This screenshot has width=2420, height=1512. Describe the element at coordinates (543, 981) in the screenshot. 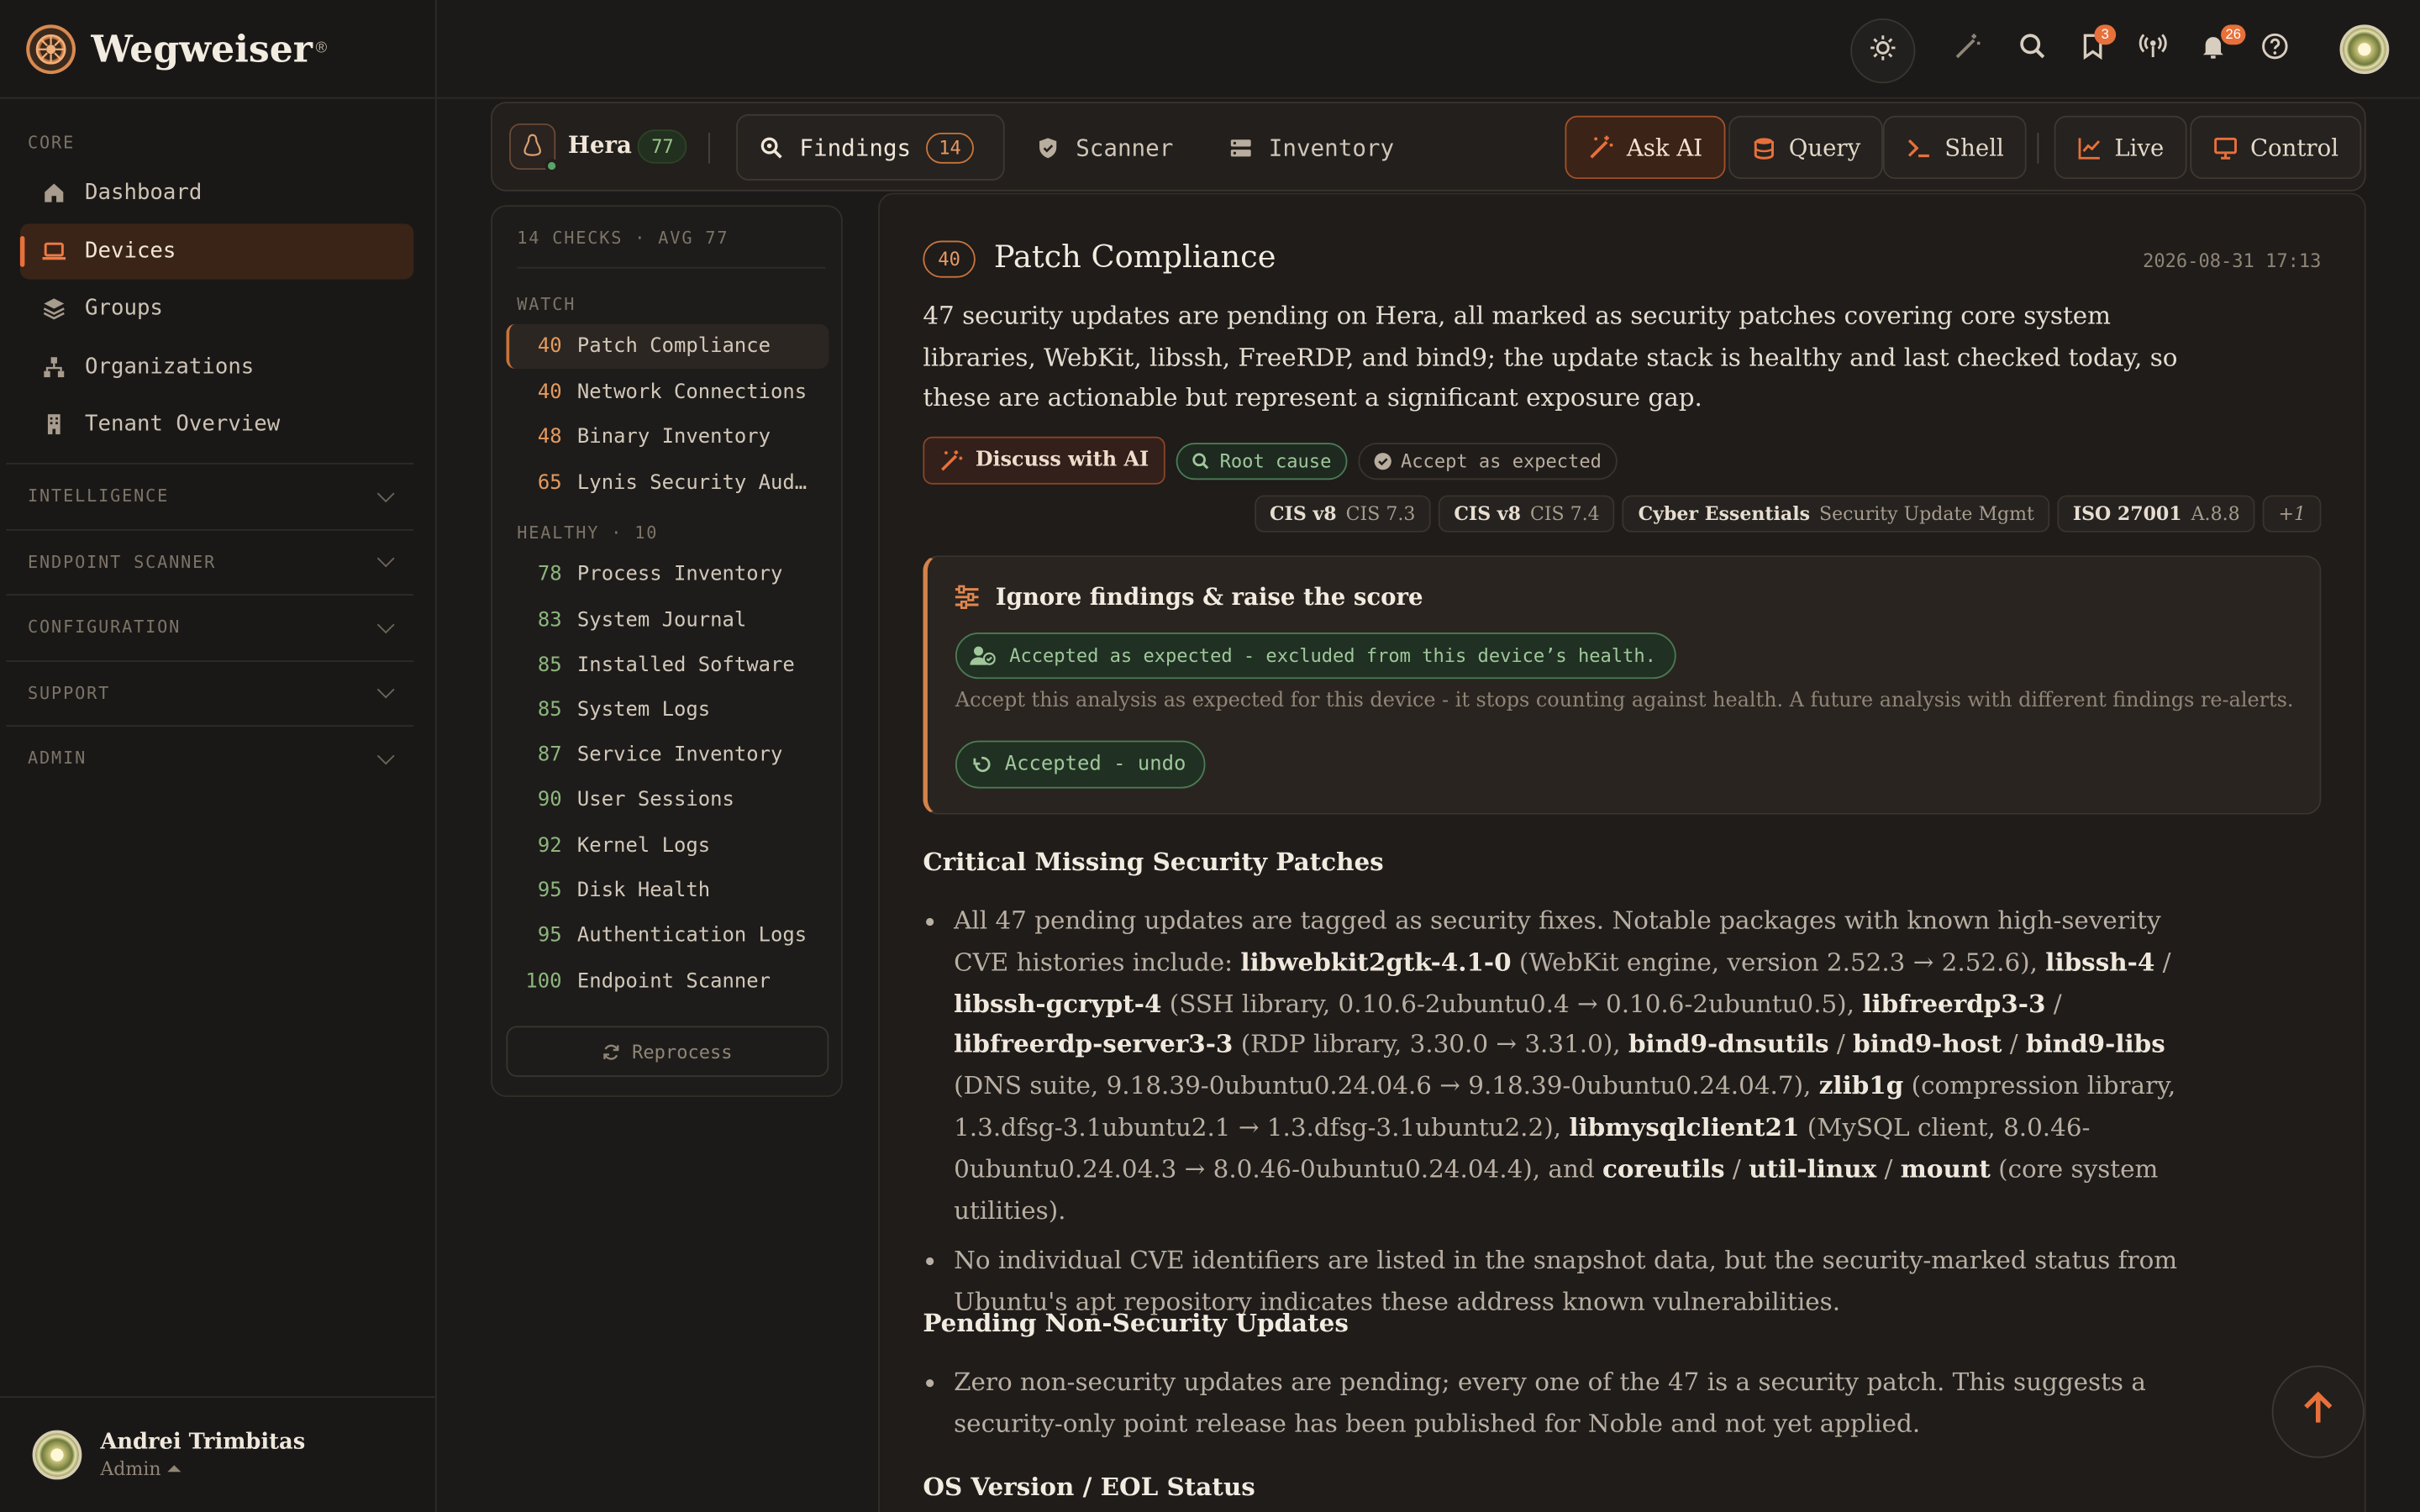

I see `check-score: 100` at that location.